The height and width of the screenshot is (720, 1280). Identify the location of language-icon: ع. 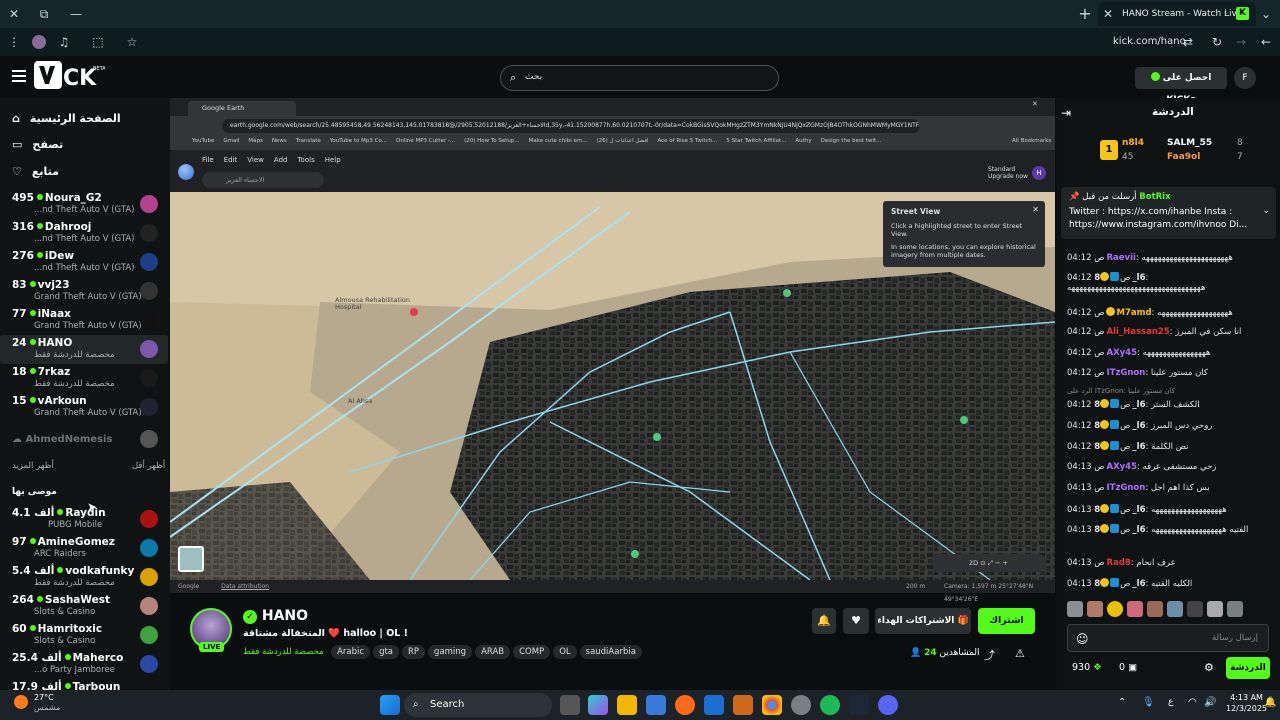
(1170, 702).